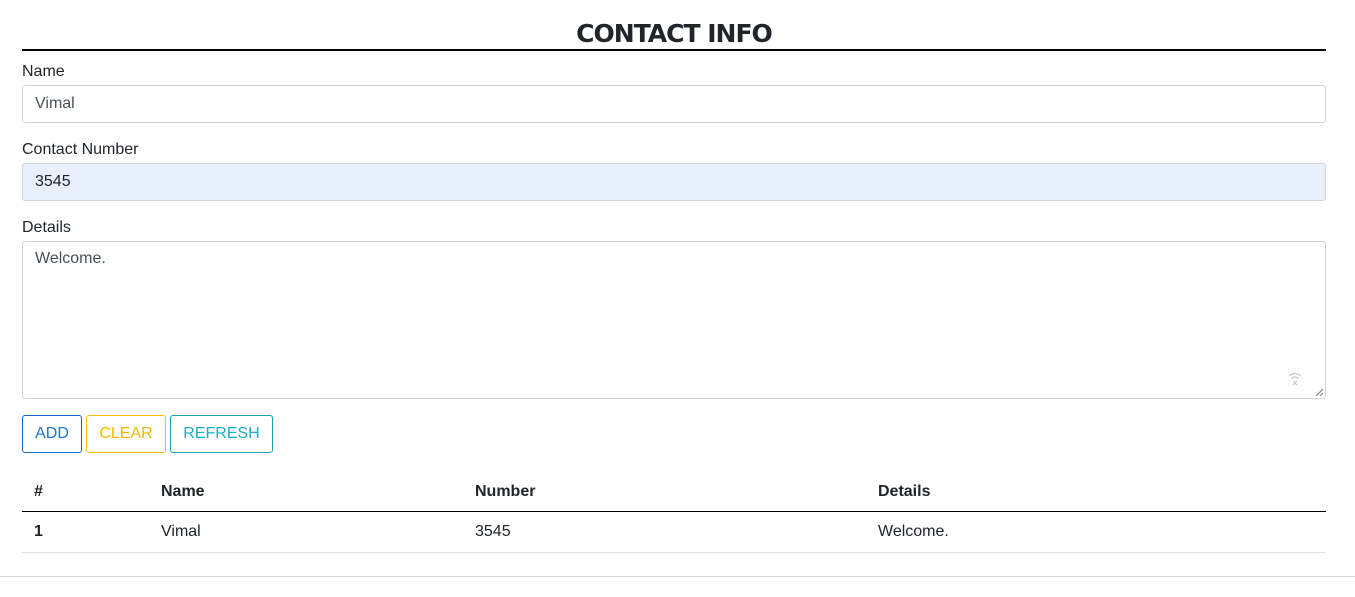  What do you see at coordinates (1096, 492) in the screenshot?
I see `column-header-details: Details` at bounding box center [1096, 492].